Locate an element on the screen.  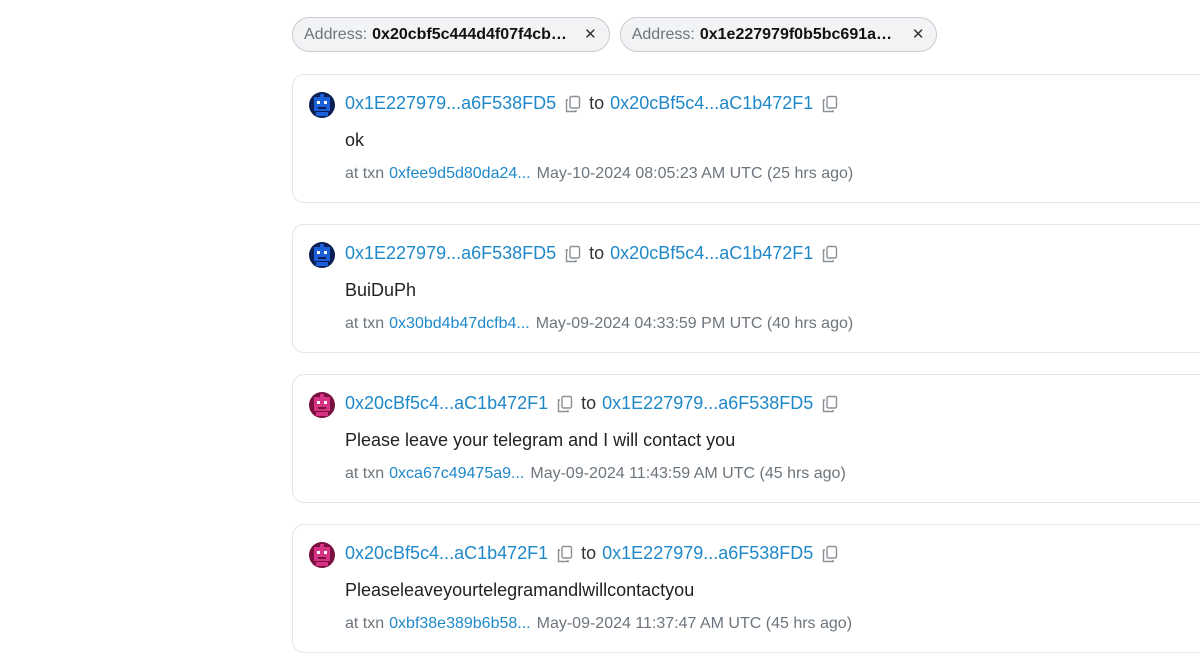
timestamp: May-09-2024 11:43:59 AM UTC (45 hrs ago) is located at coordinates (688, 473).